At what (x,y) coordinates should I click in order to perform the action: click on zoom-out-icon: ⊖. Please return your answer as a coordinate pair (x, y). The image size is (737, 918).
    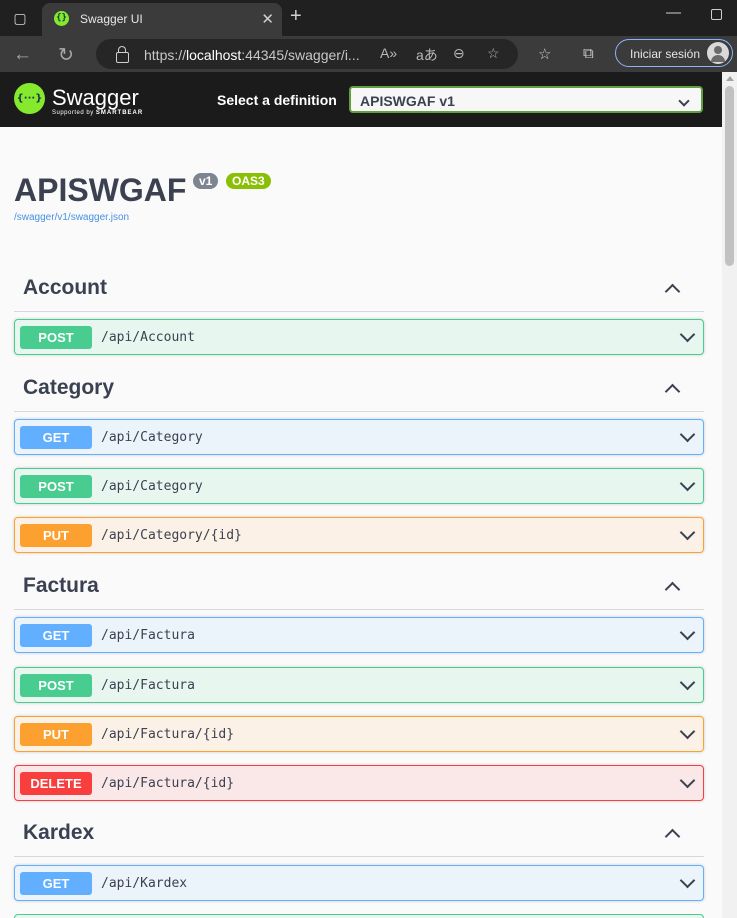
    Looking at the image, I should click on (459, 53).